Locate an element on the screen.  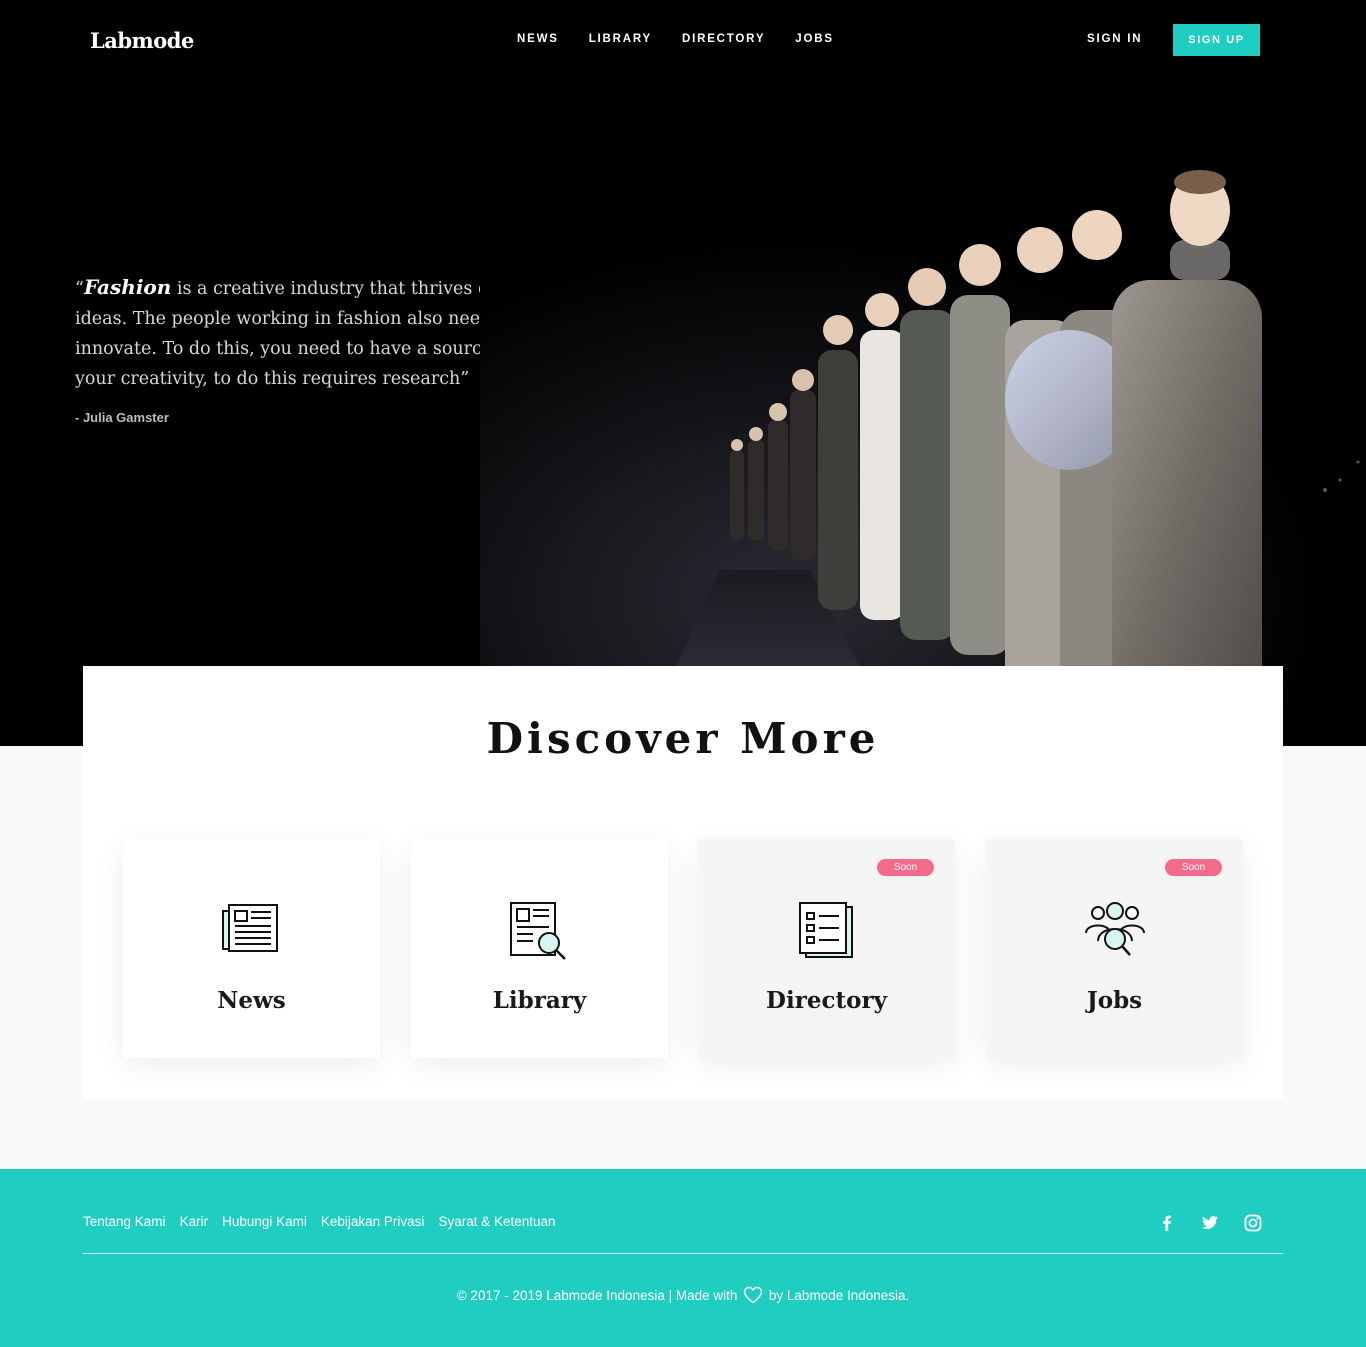
footer-link-syarat-ketentuan: Syarat & Ketentuan is located at coordinates (496, 1221).